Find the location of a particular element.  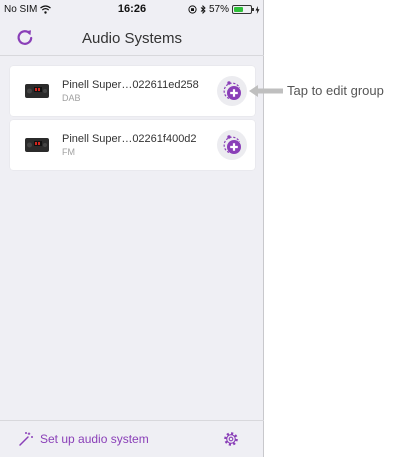

orientation-lock-icon is located at coordinates (192, 9).